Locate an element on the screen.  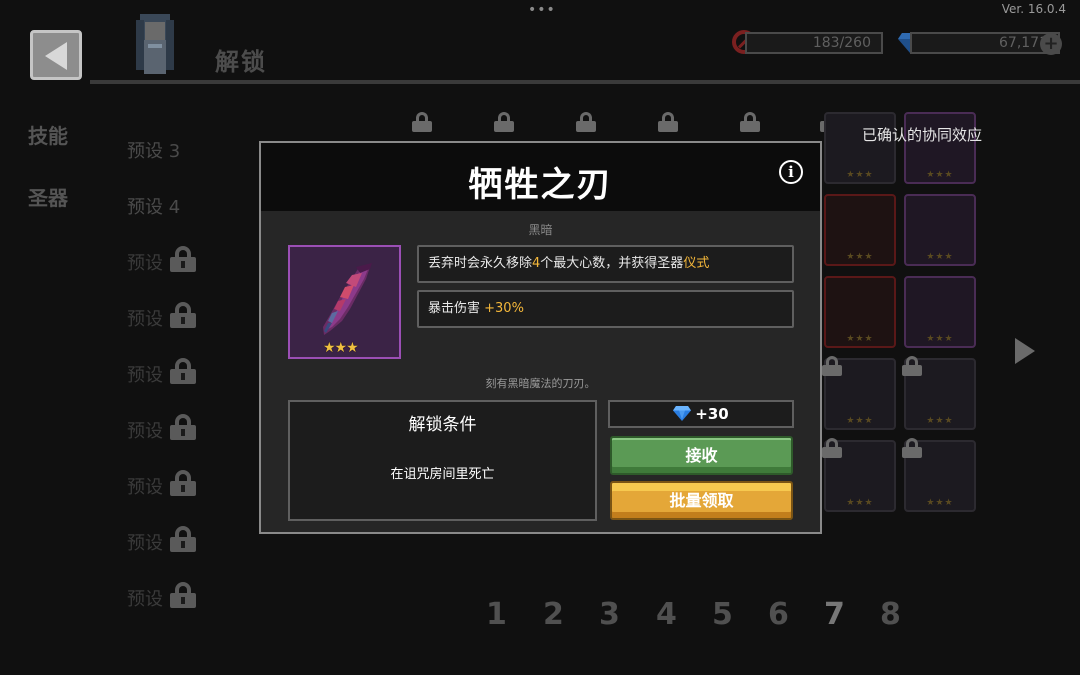
back-button is located at coordinates (56, 55).